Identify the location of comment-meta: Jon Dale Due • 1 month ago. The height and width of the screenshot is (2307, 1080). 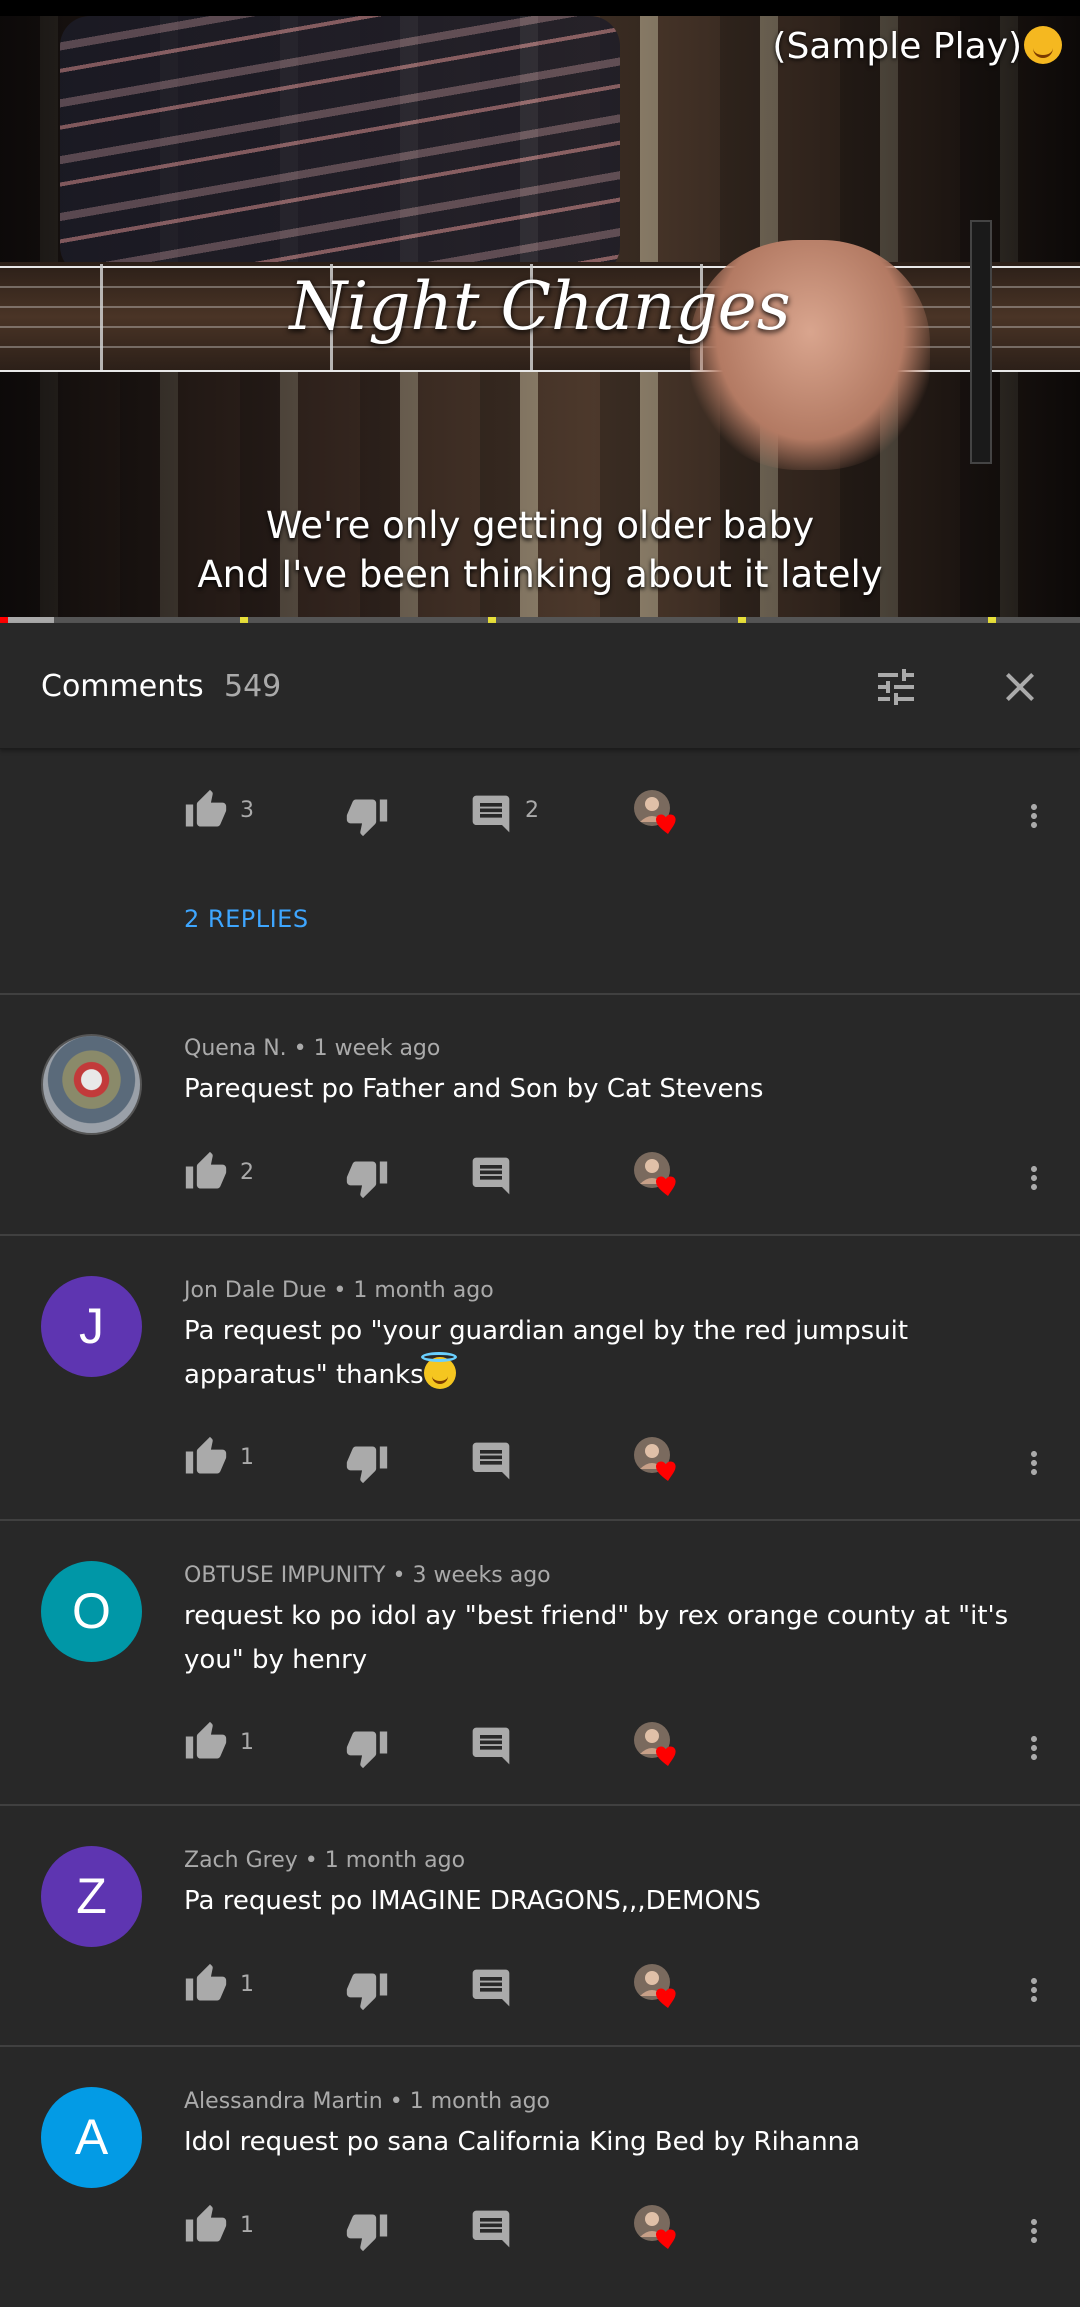
(339, 1290).